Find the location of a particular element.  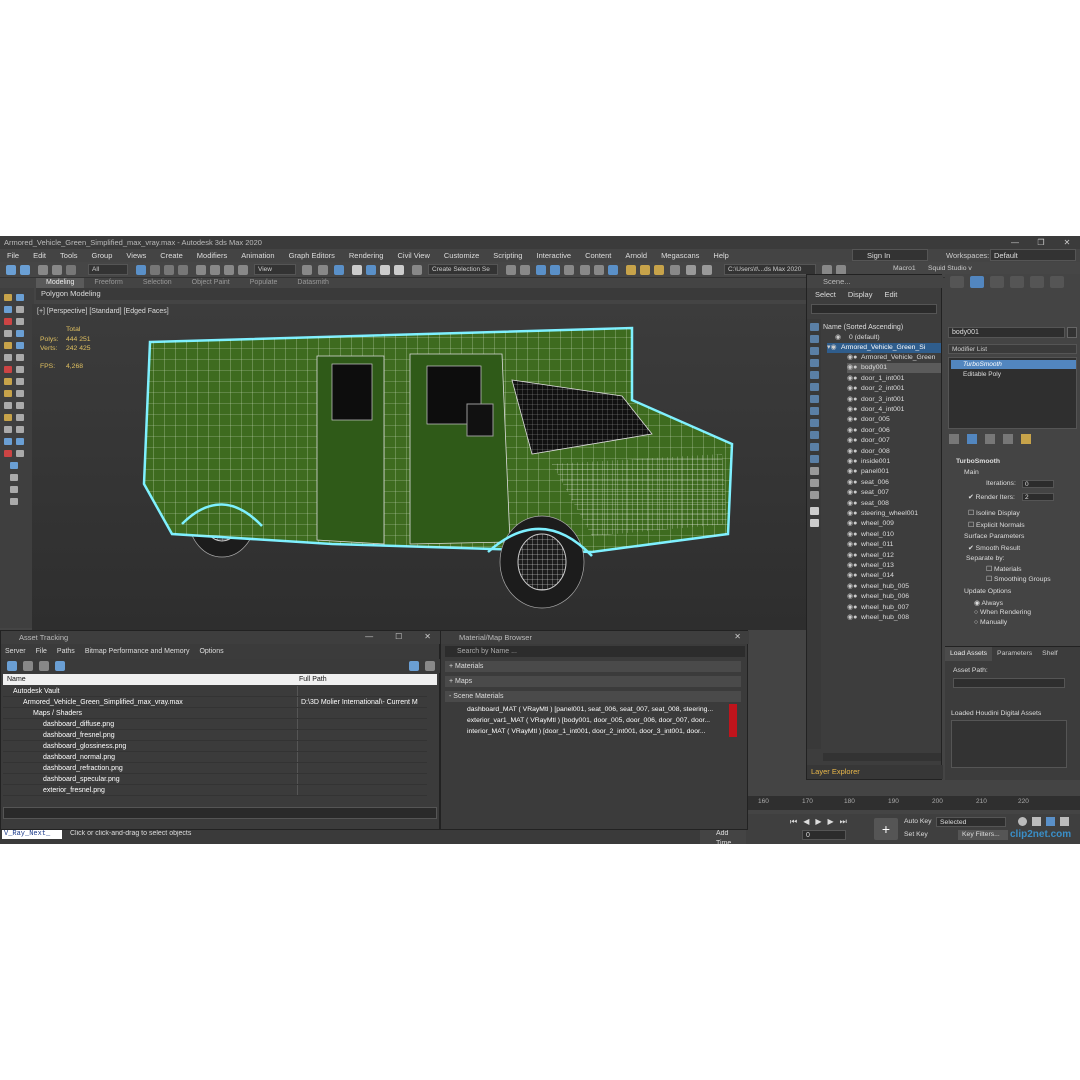

selected-dropdown: Selected is located at coordinates (971, 822).